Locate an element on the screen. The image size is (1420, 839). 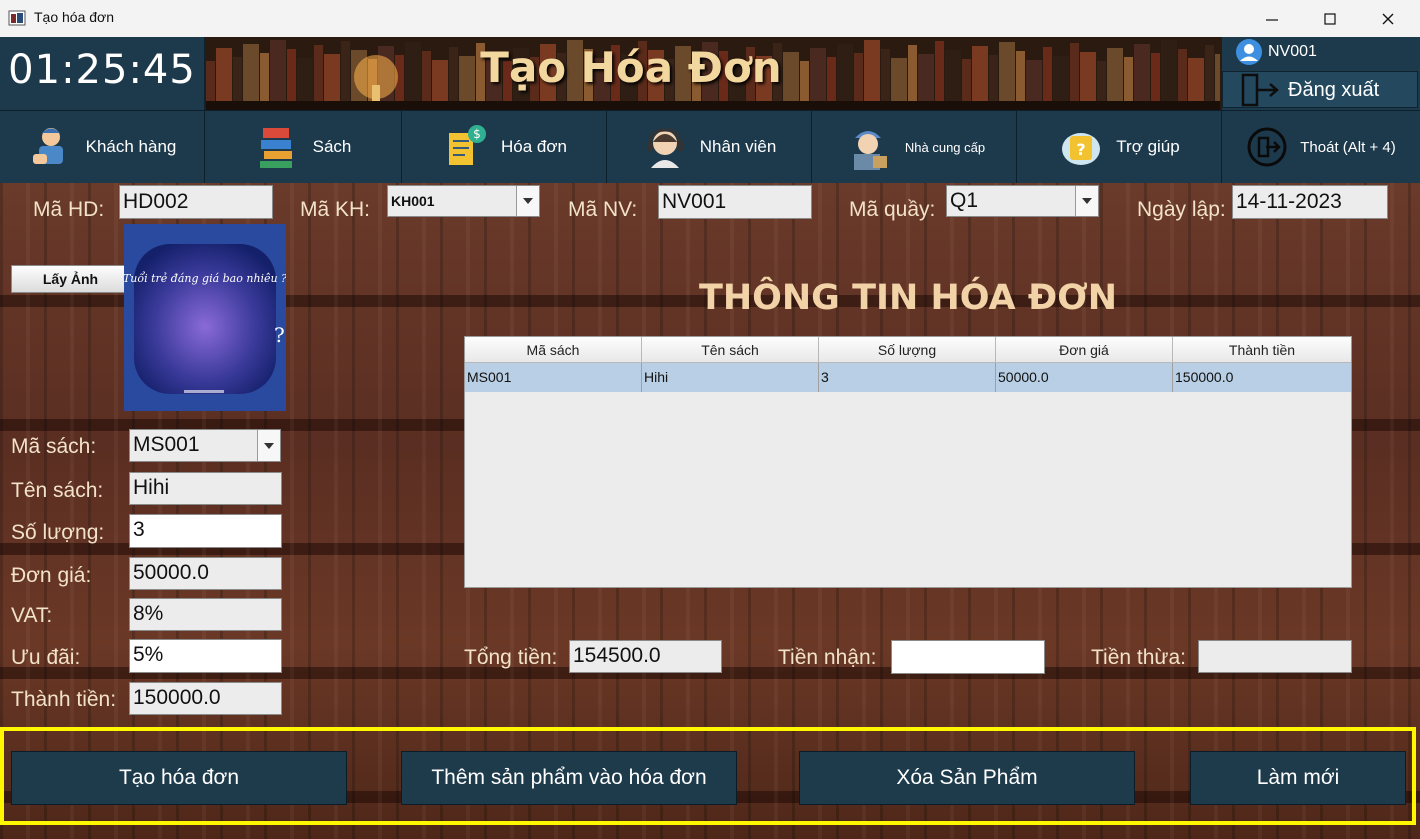
nav-label: Khách hàng is located at coordinates (131, 146).